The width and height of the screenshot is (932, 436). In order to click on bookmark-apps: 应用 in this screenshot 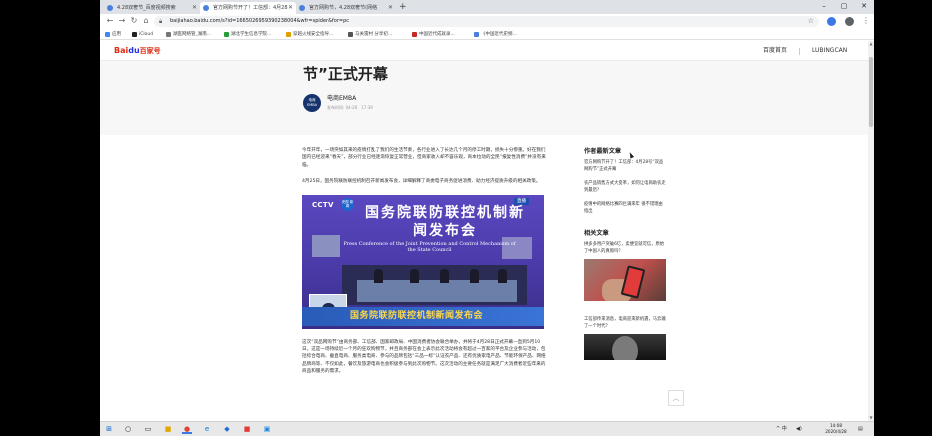, I will do `click(113, 34)`.